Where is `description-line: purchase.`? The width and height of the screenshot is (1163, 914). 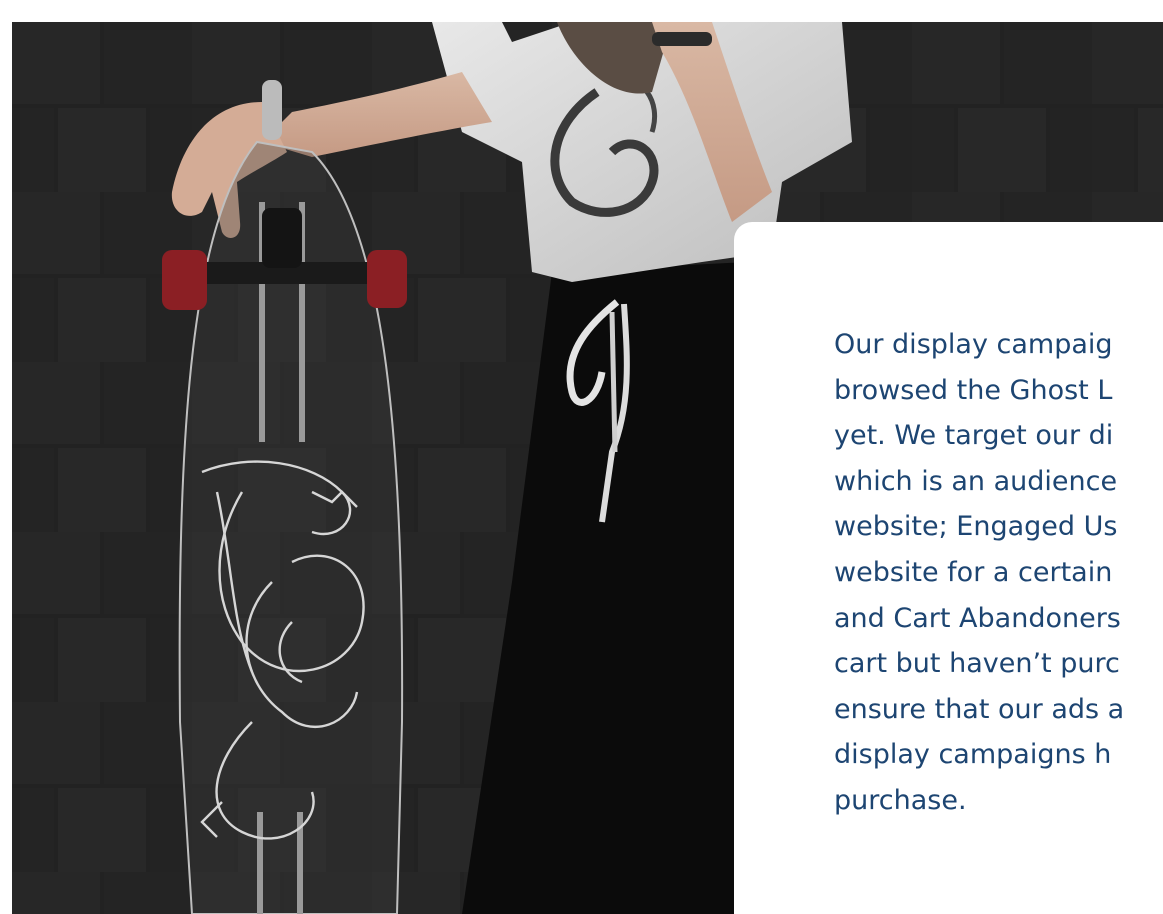 description-line: purchase. is located at coordinates (900, 800).